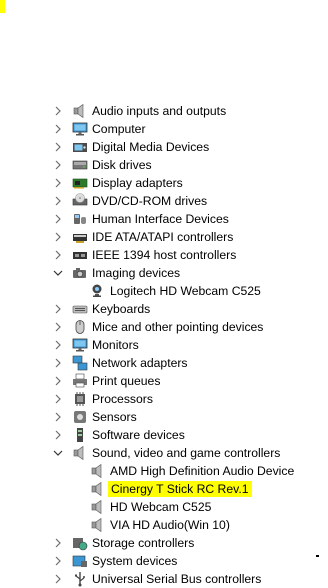 The width and height of the screenshot is (328, 588). What do you see at coordinates (80, 327) in the screenshot?
I see `mouse-icon` at bounding box center [80, 327].